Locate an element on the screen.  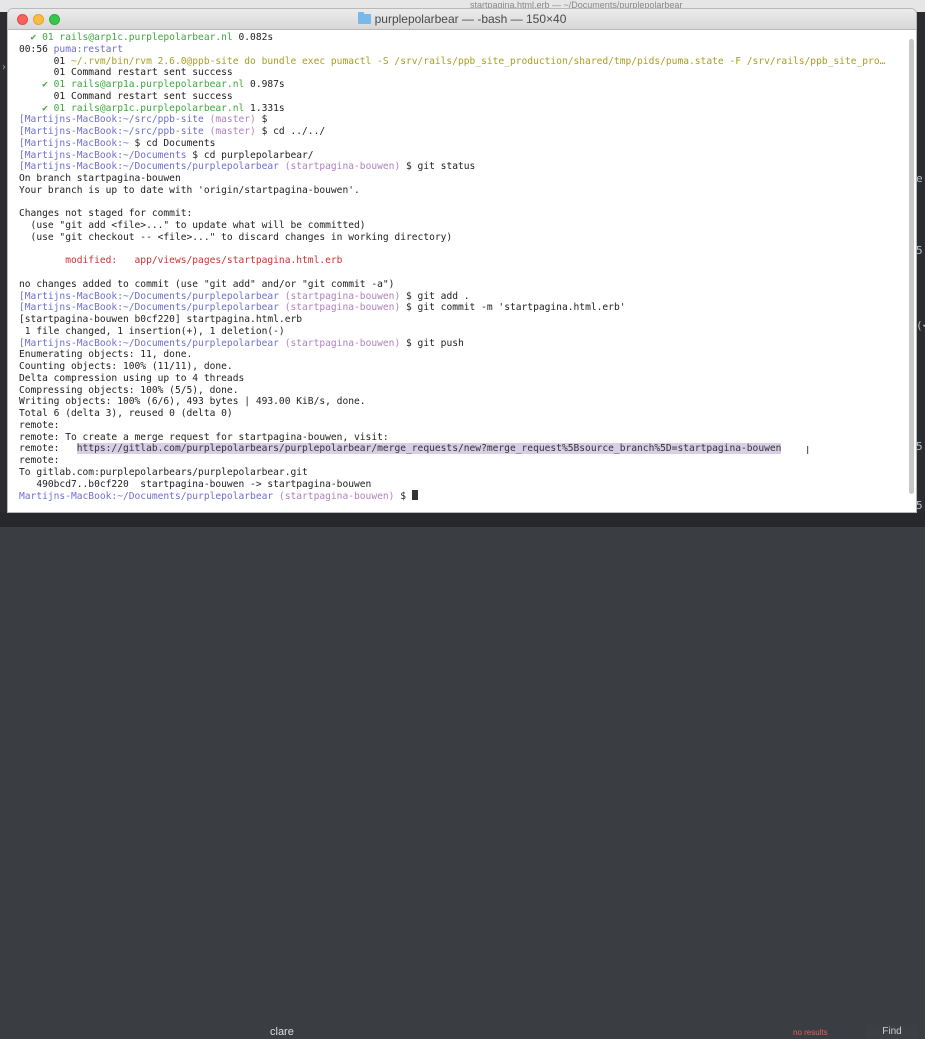
terminal-text: [Martijns-MacBook:~/Documents is located at coordinates (103, 155).